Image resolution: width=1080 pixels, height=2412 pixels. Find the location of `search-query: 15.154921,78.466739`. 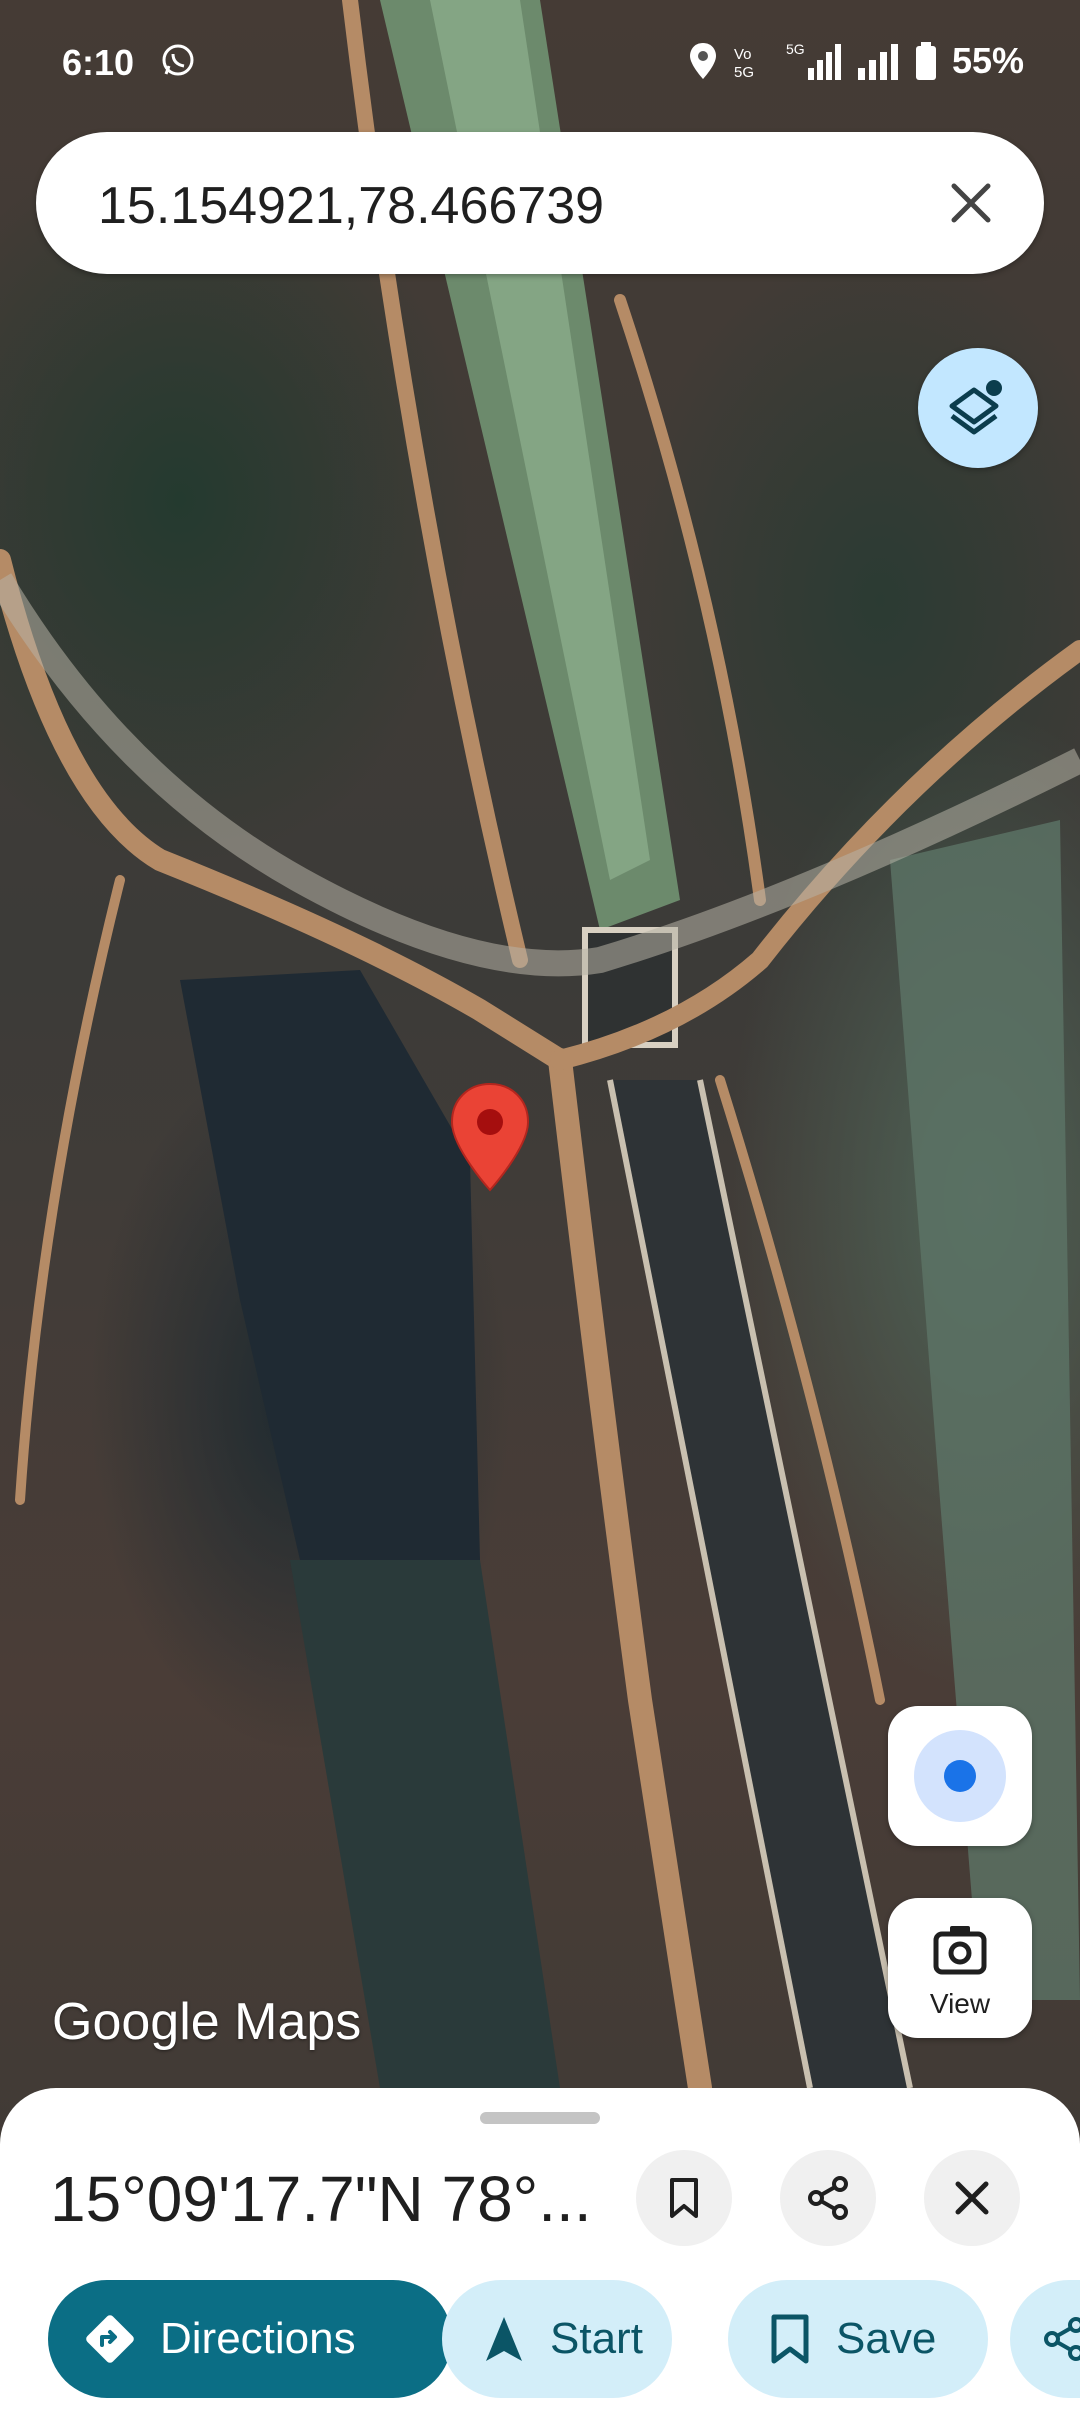

search-query: 15.154921,78.466739 is located at coordinates (351, 206).